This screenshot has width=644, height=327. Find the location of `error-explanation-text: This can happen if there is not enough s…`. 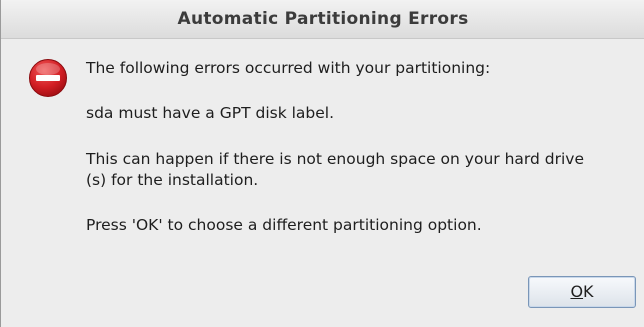

error-explanation-text: This can happen if there is not enough s… is located at coordinates (335, 159).